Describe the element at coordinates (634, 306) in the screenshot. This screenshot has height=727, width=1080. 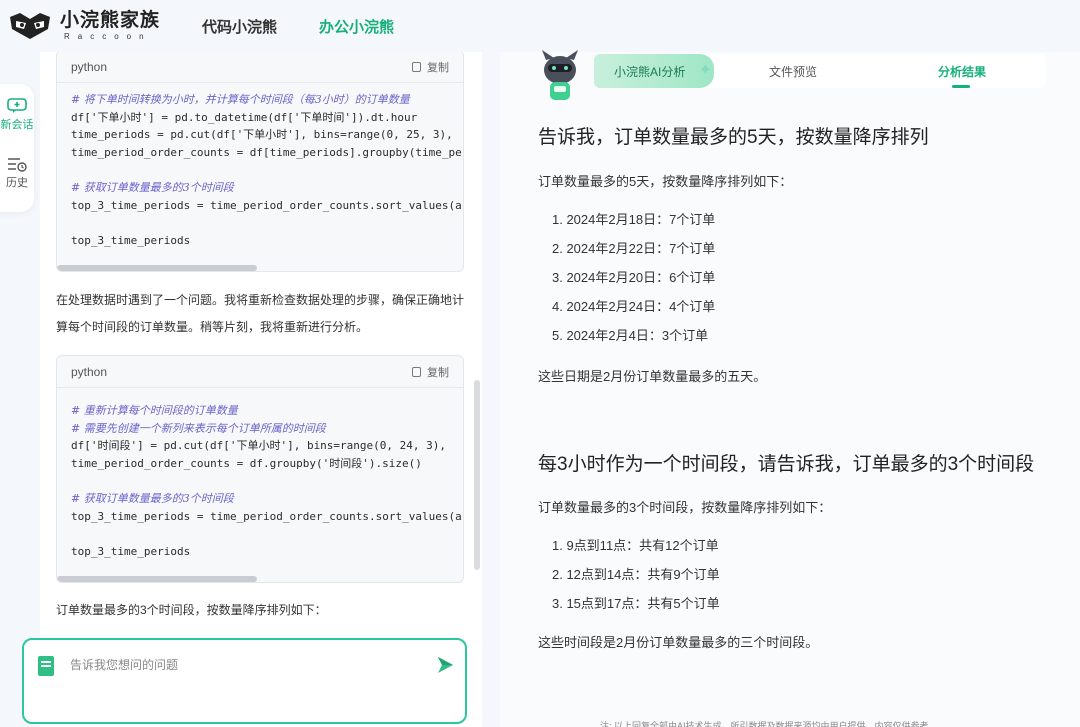
I see `list-item: 4. 2024年2月24日：4个订单` at that location.